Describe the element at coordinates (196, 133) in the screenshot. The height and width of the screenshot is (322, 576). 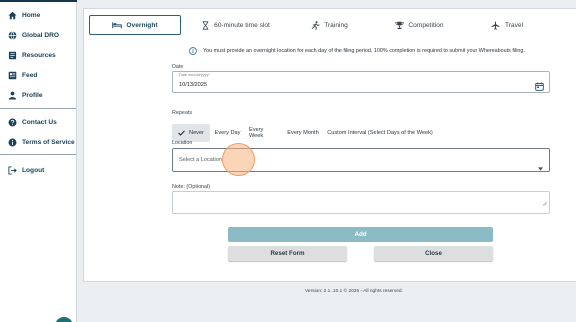
I see `repeat-option-label: Never` at that location.